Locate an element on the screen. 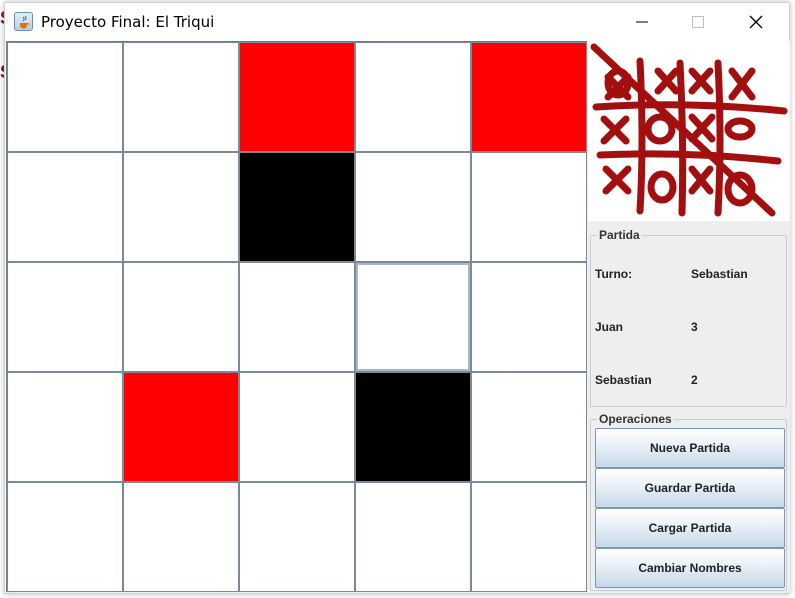 The height and width of the screenshot is (598, 795). change-names-button: Cambiar Nombres is located at coordinates (690, 568).